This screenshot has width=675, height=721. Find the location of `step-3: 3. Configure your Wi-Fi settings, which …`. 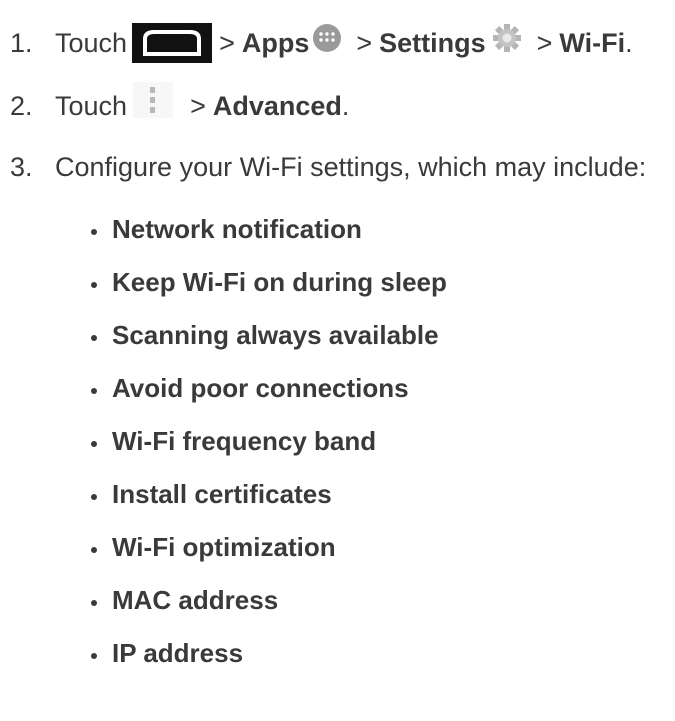

step-3: 3. Configure your Wi-Fi settings, which … is located at coordinates (323, 167).